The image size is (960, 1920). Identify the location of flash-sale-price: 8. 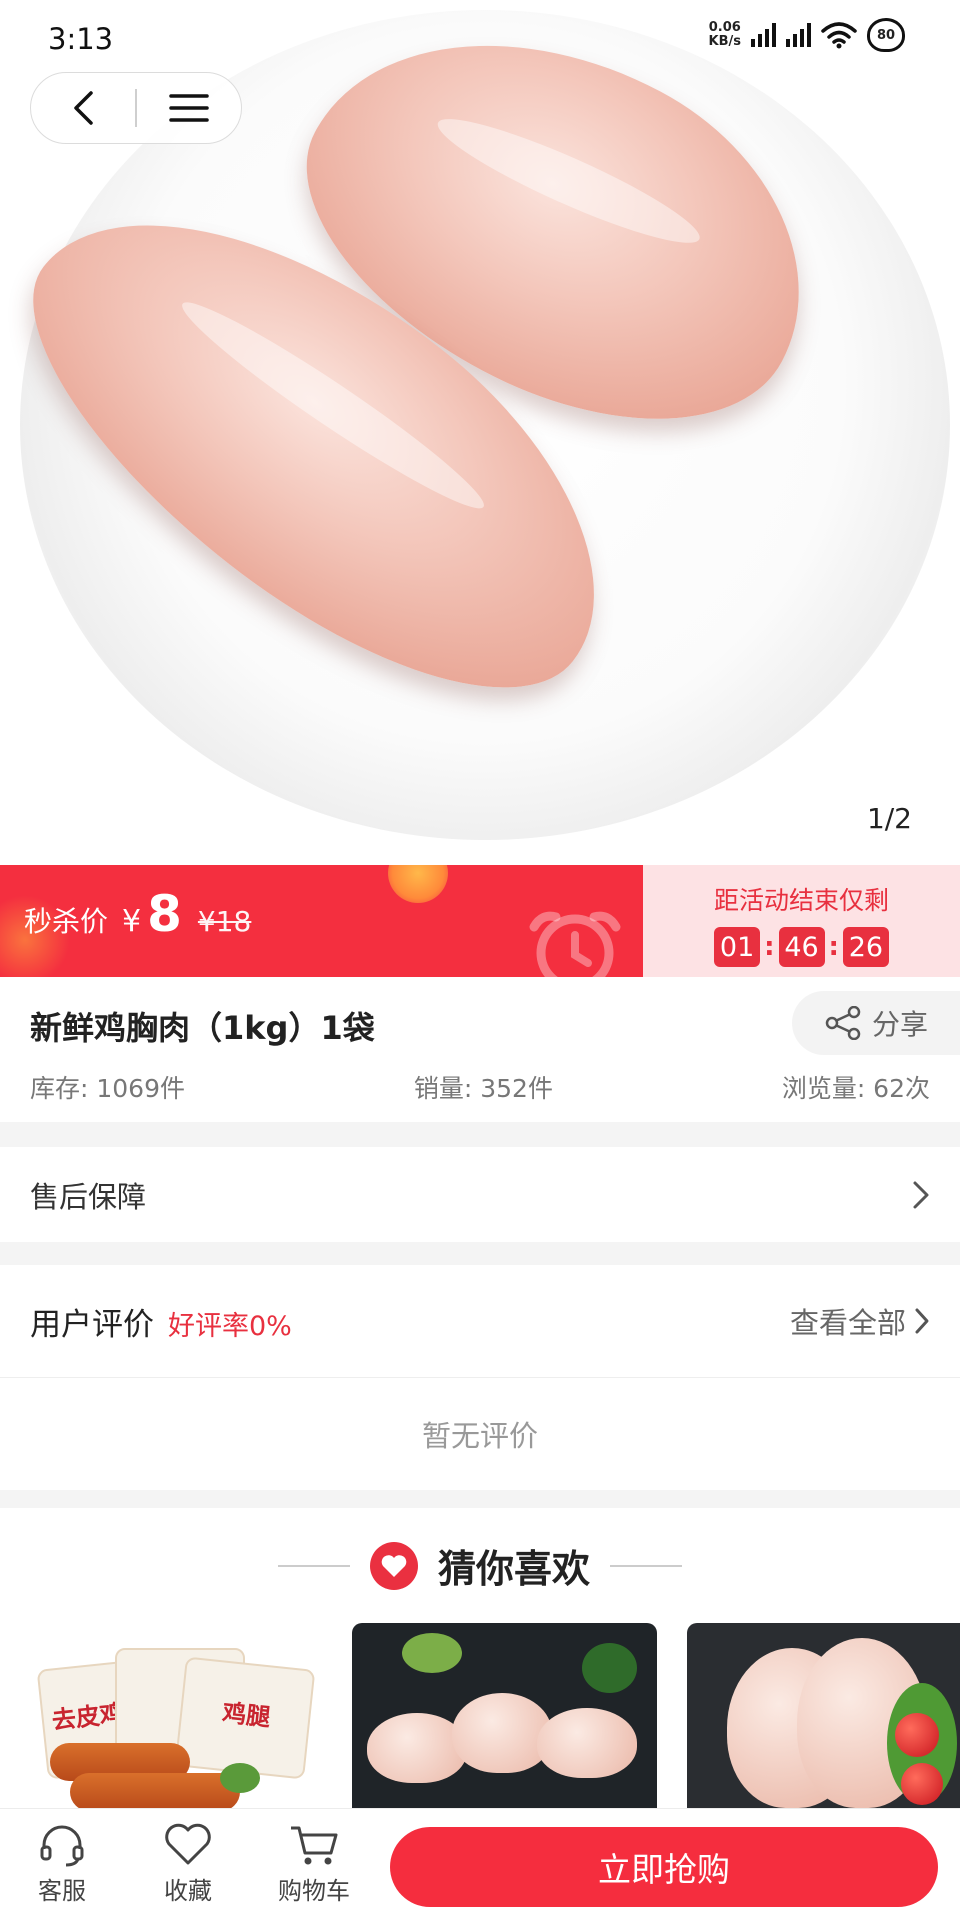
(164, 914).